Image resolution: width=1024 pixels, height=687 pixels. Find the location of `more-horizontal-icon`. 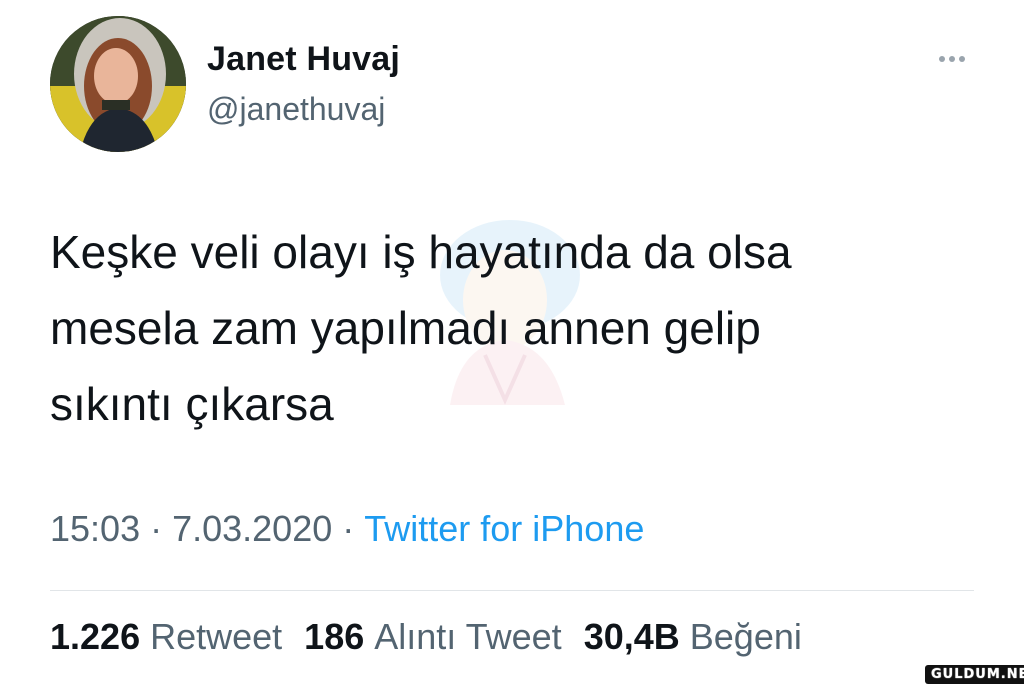

more-horizontal-icon is located at coordinates (942, 59).